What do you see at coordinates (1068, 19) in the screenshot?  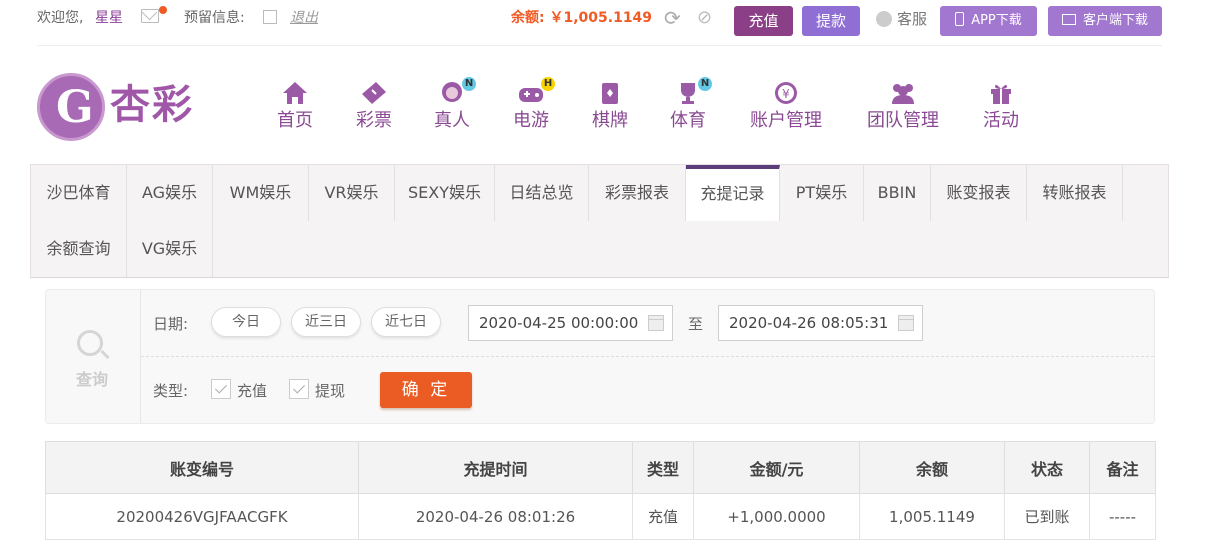 I see `monitor-icon` at bounding box center [1068, 19].